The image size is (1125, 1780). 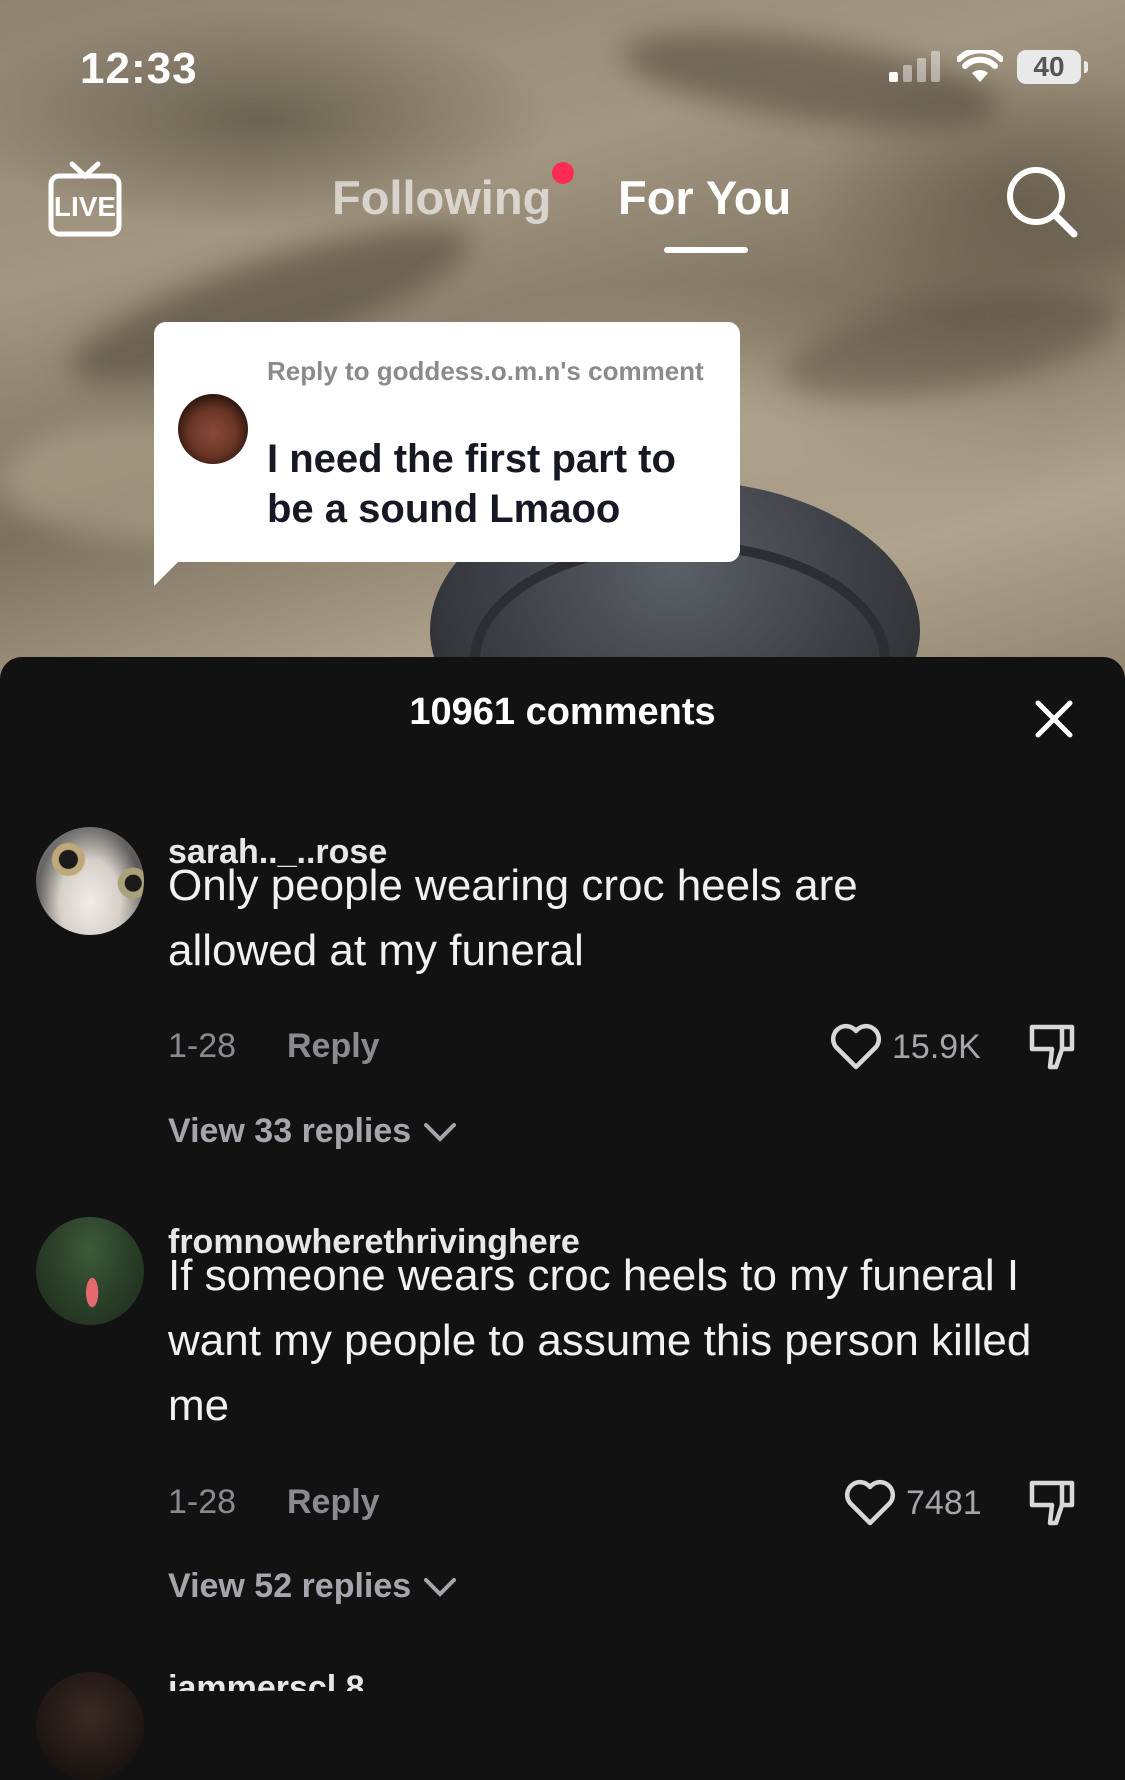 What do you see at coordinates (1041, 201) in the screenshot?
I see `search-icon` at bounding box center [1041, 201].